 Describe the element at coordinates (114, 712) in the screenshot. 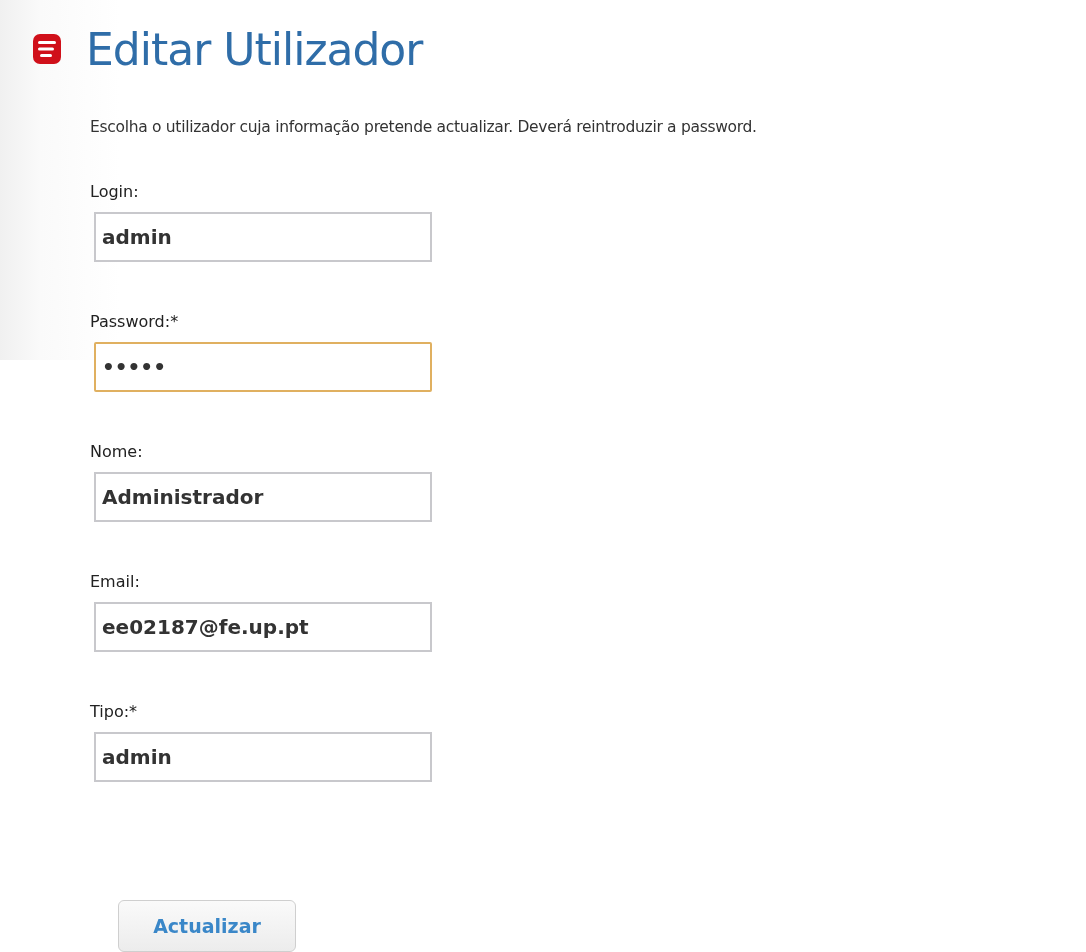

I see `field-label: Tipo:*` at that location.